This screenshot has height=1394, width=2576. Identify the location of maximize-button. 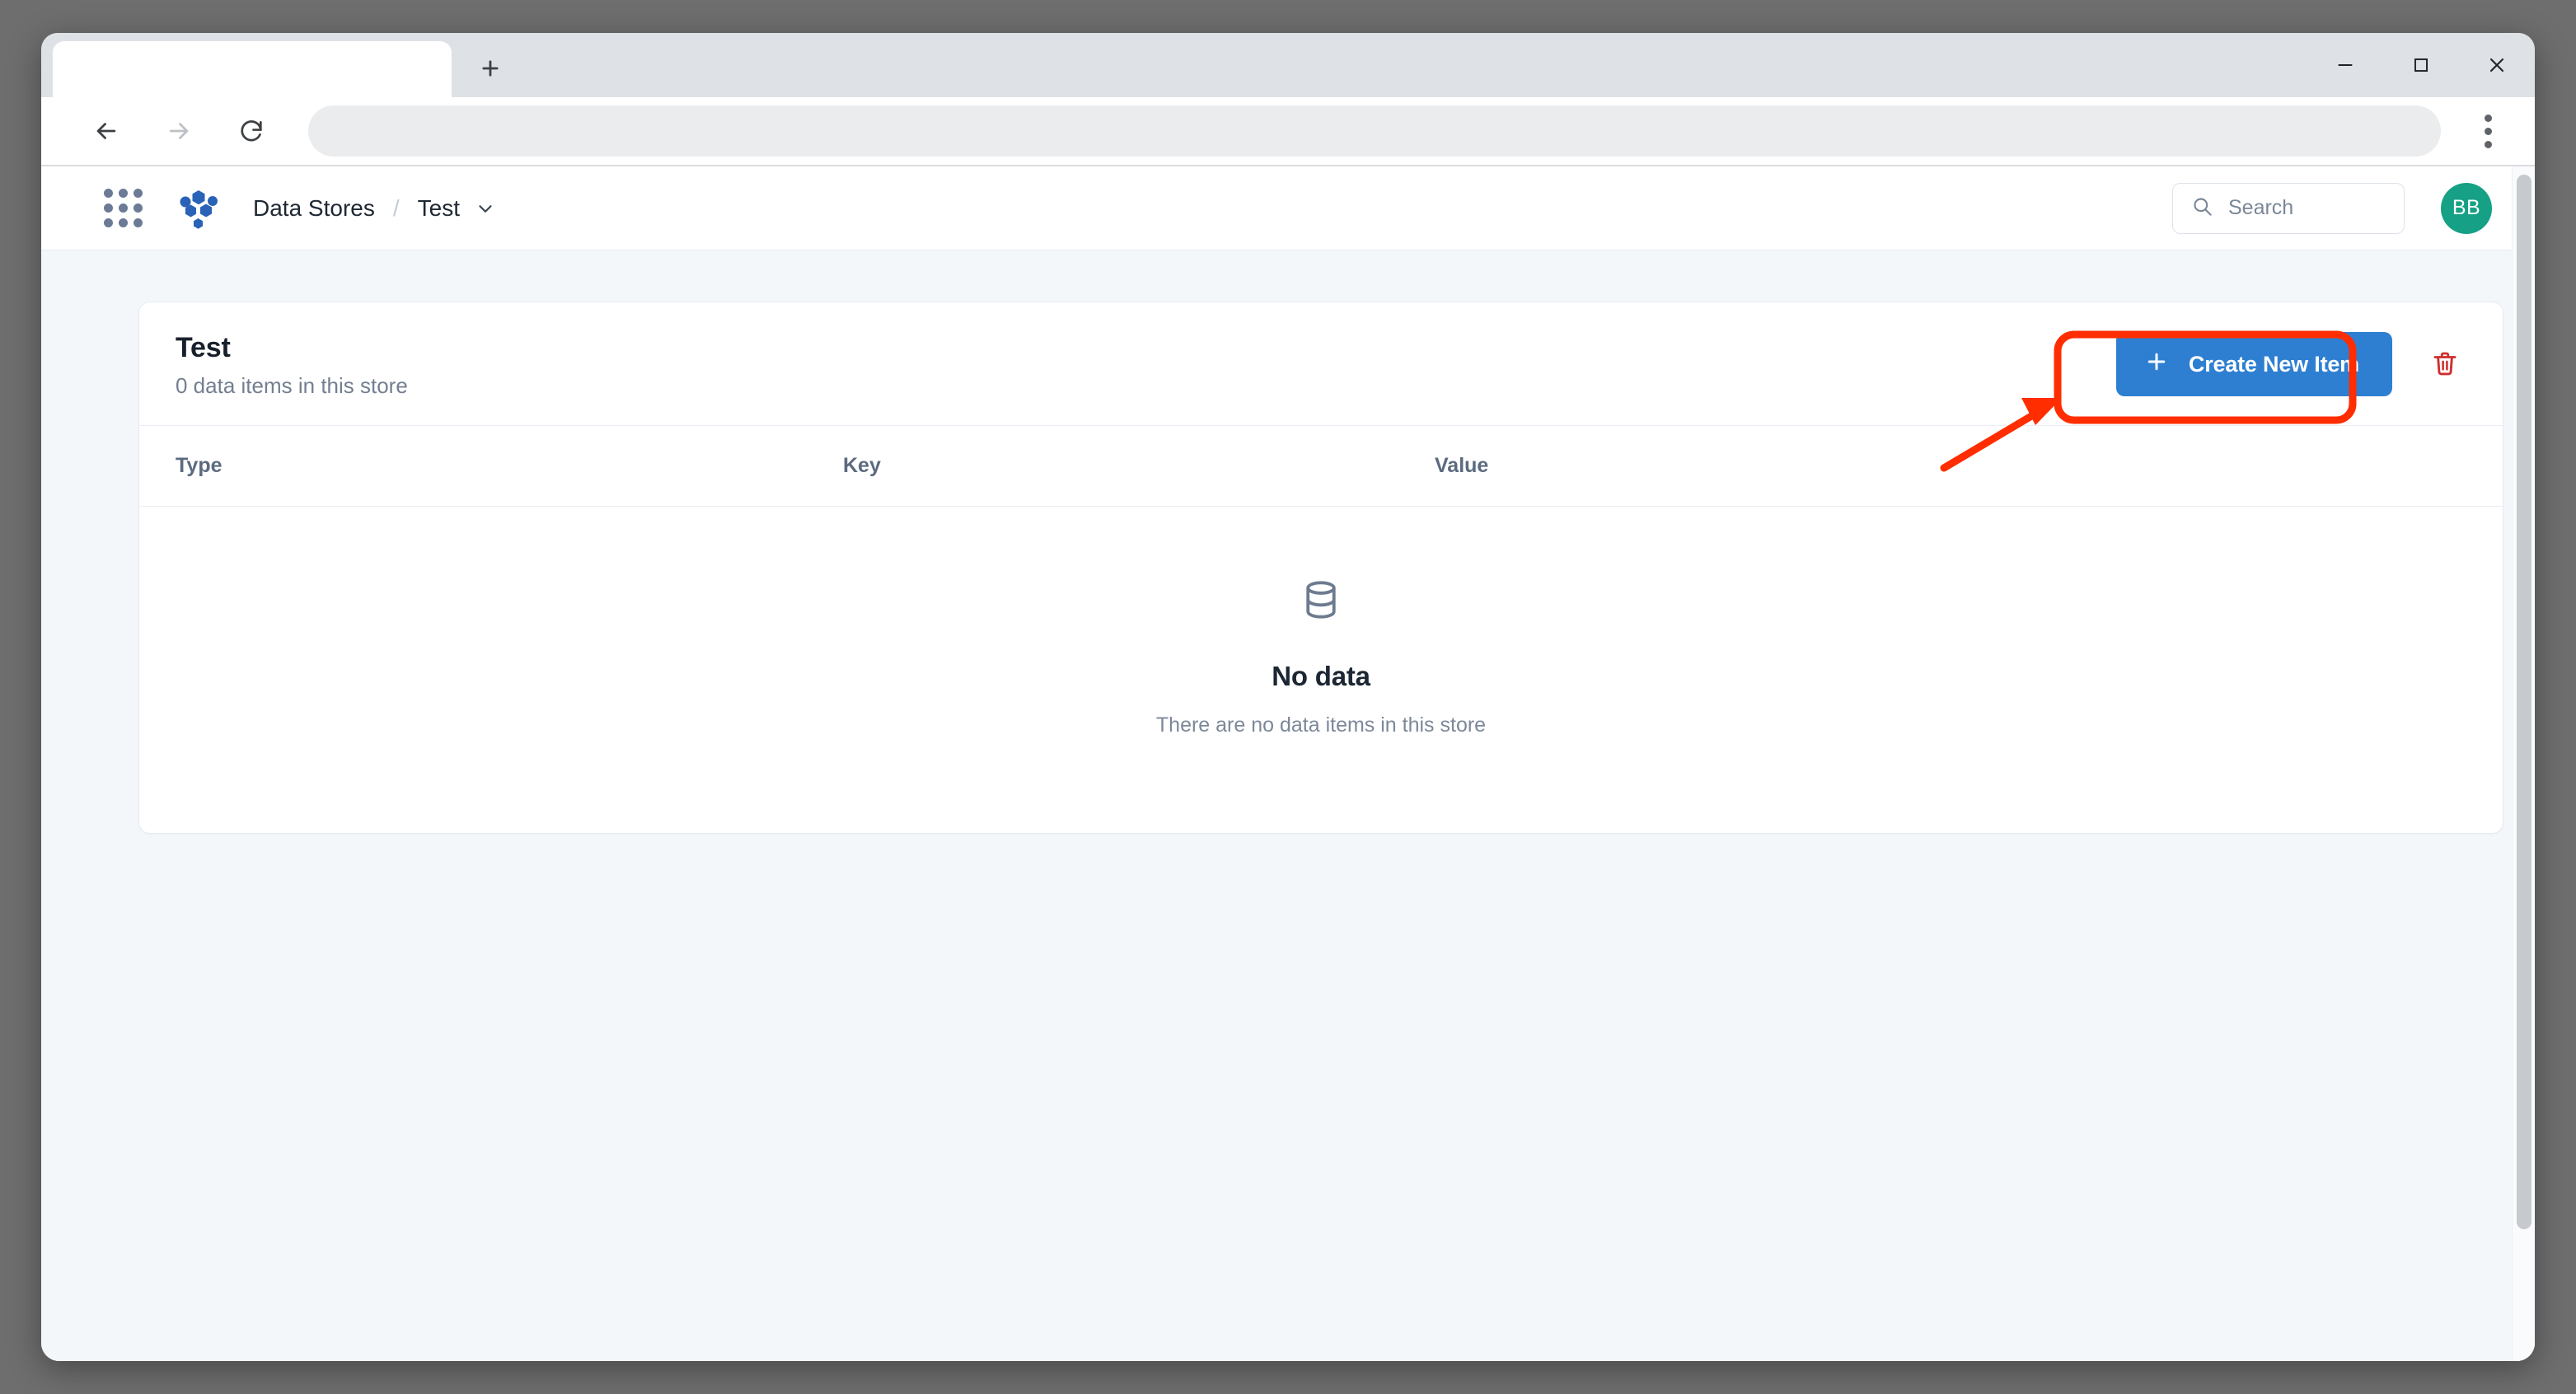
(2421, 65).